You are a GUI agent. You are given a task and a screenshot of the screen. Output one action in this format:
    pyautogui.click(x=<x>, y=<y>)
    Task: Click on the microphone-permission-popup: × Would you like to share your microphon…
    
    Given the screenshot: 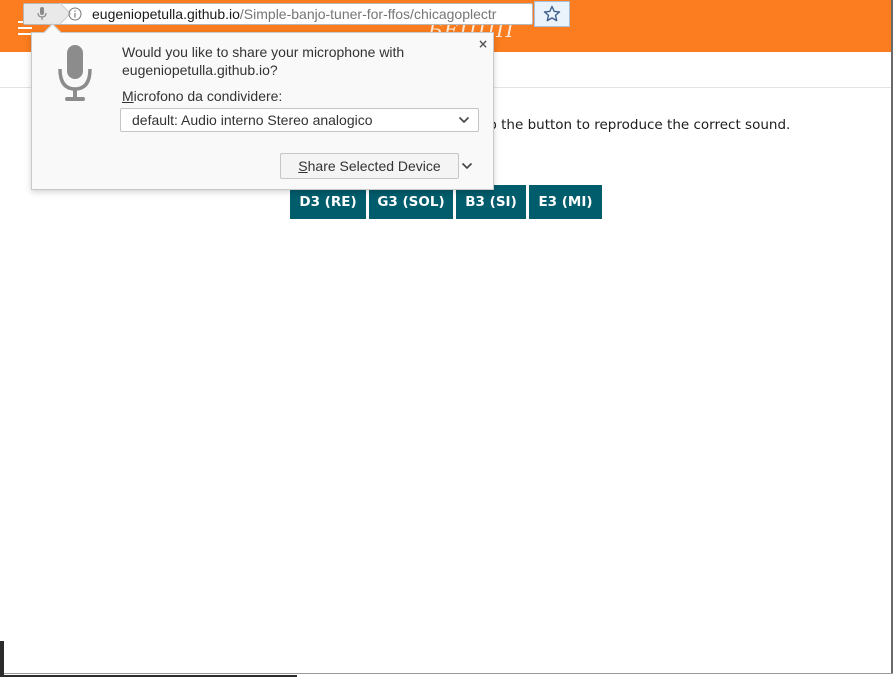 What is the action you would take?
    pyautogui.click(x=262, y=106)
    